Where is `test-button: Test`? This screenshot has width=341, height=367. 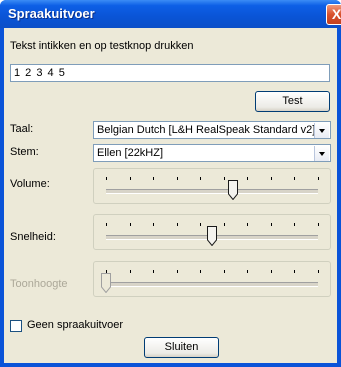 test-button: Test is located at coordinates (292, 101).